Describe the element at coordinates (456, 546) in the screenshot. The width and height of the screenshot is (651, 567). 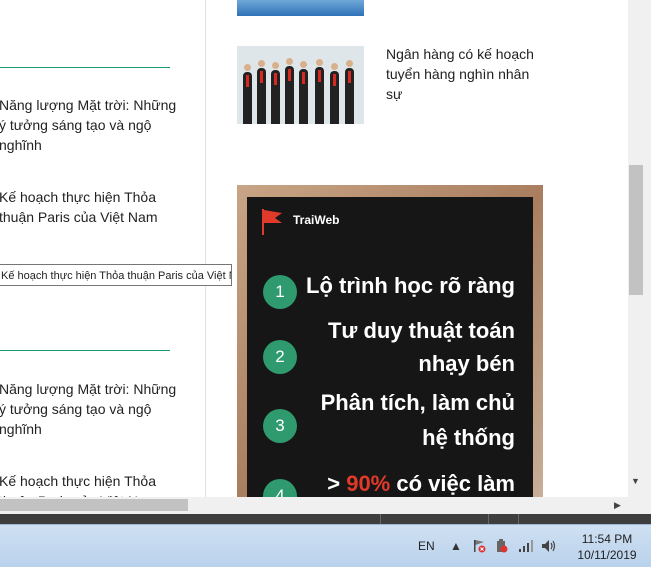
I see `show-hidden-icons-icon: ▲` at that location.